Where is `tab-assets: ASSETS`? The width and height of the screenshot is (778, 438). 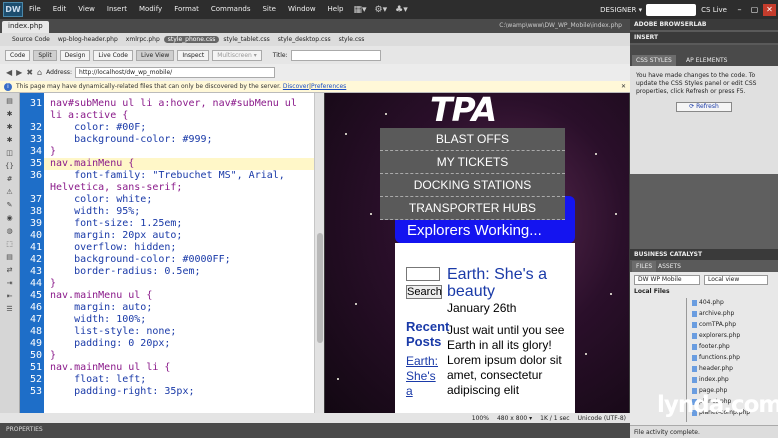
tab-assets: ASSETS is located at coordinates (669, 266).